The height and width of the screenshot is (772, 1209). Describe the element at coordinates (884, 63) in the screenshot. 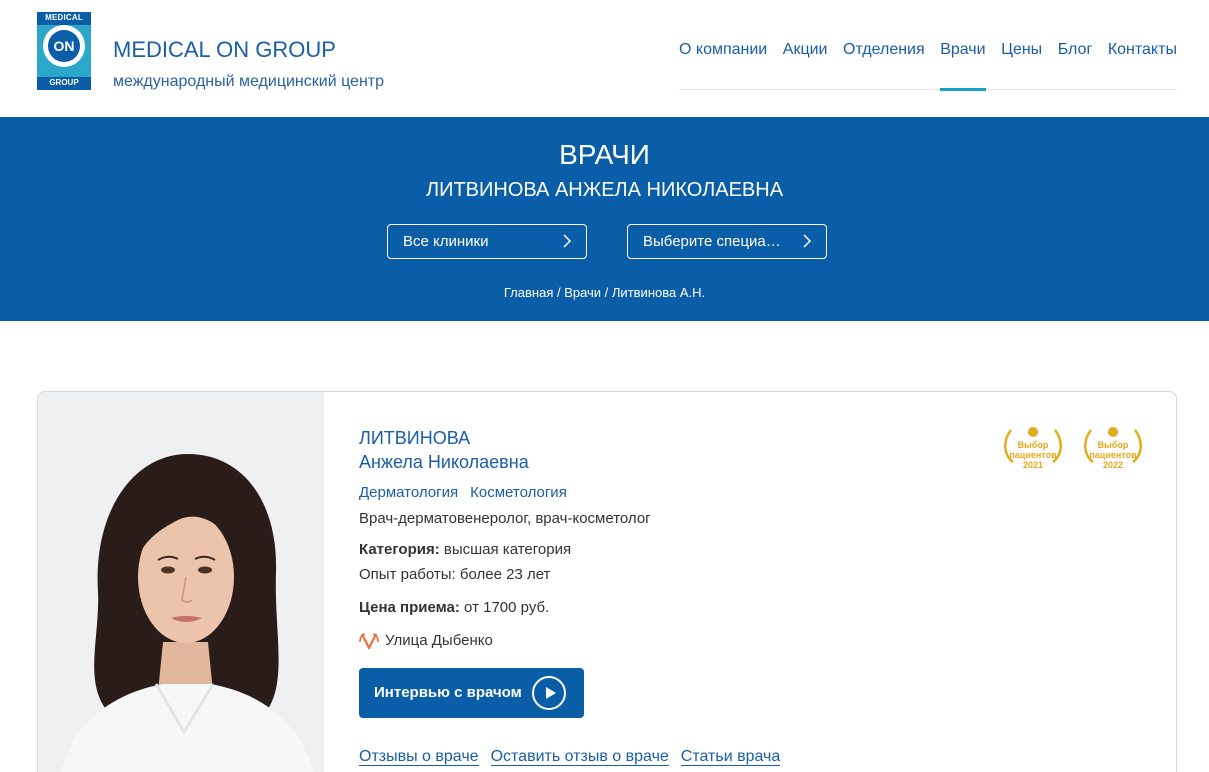

I see `nav-item-departments: Отделения` at that location.